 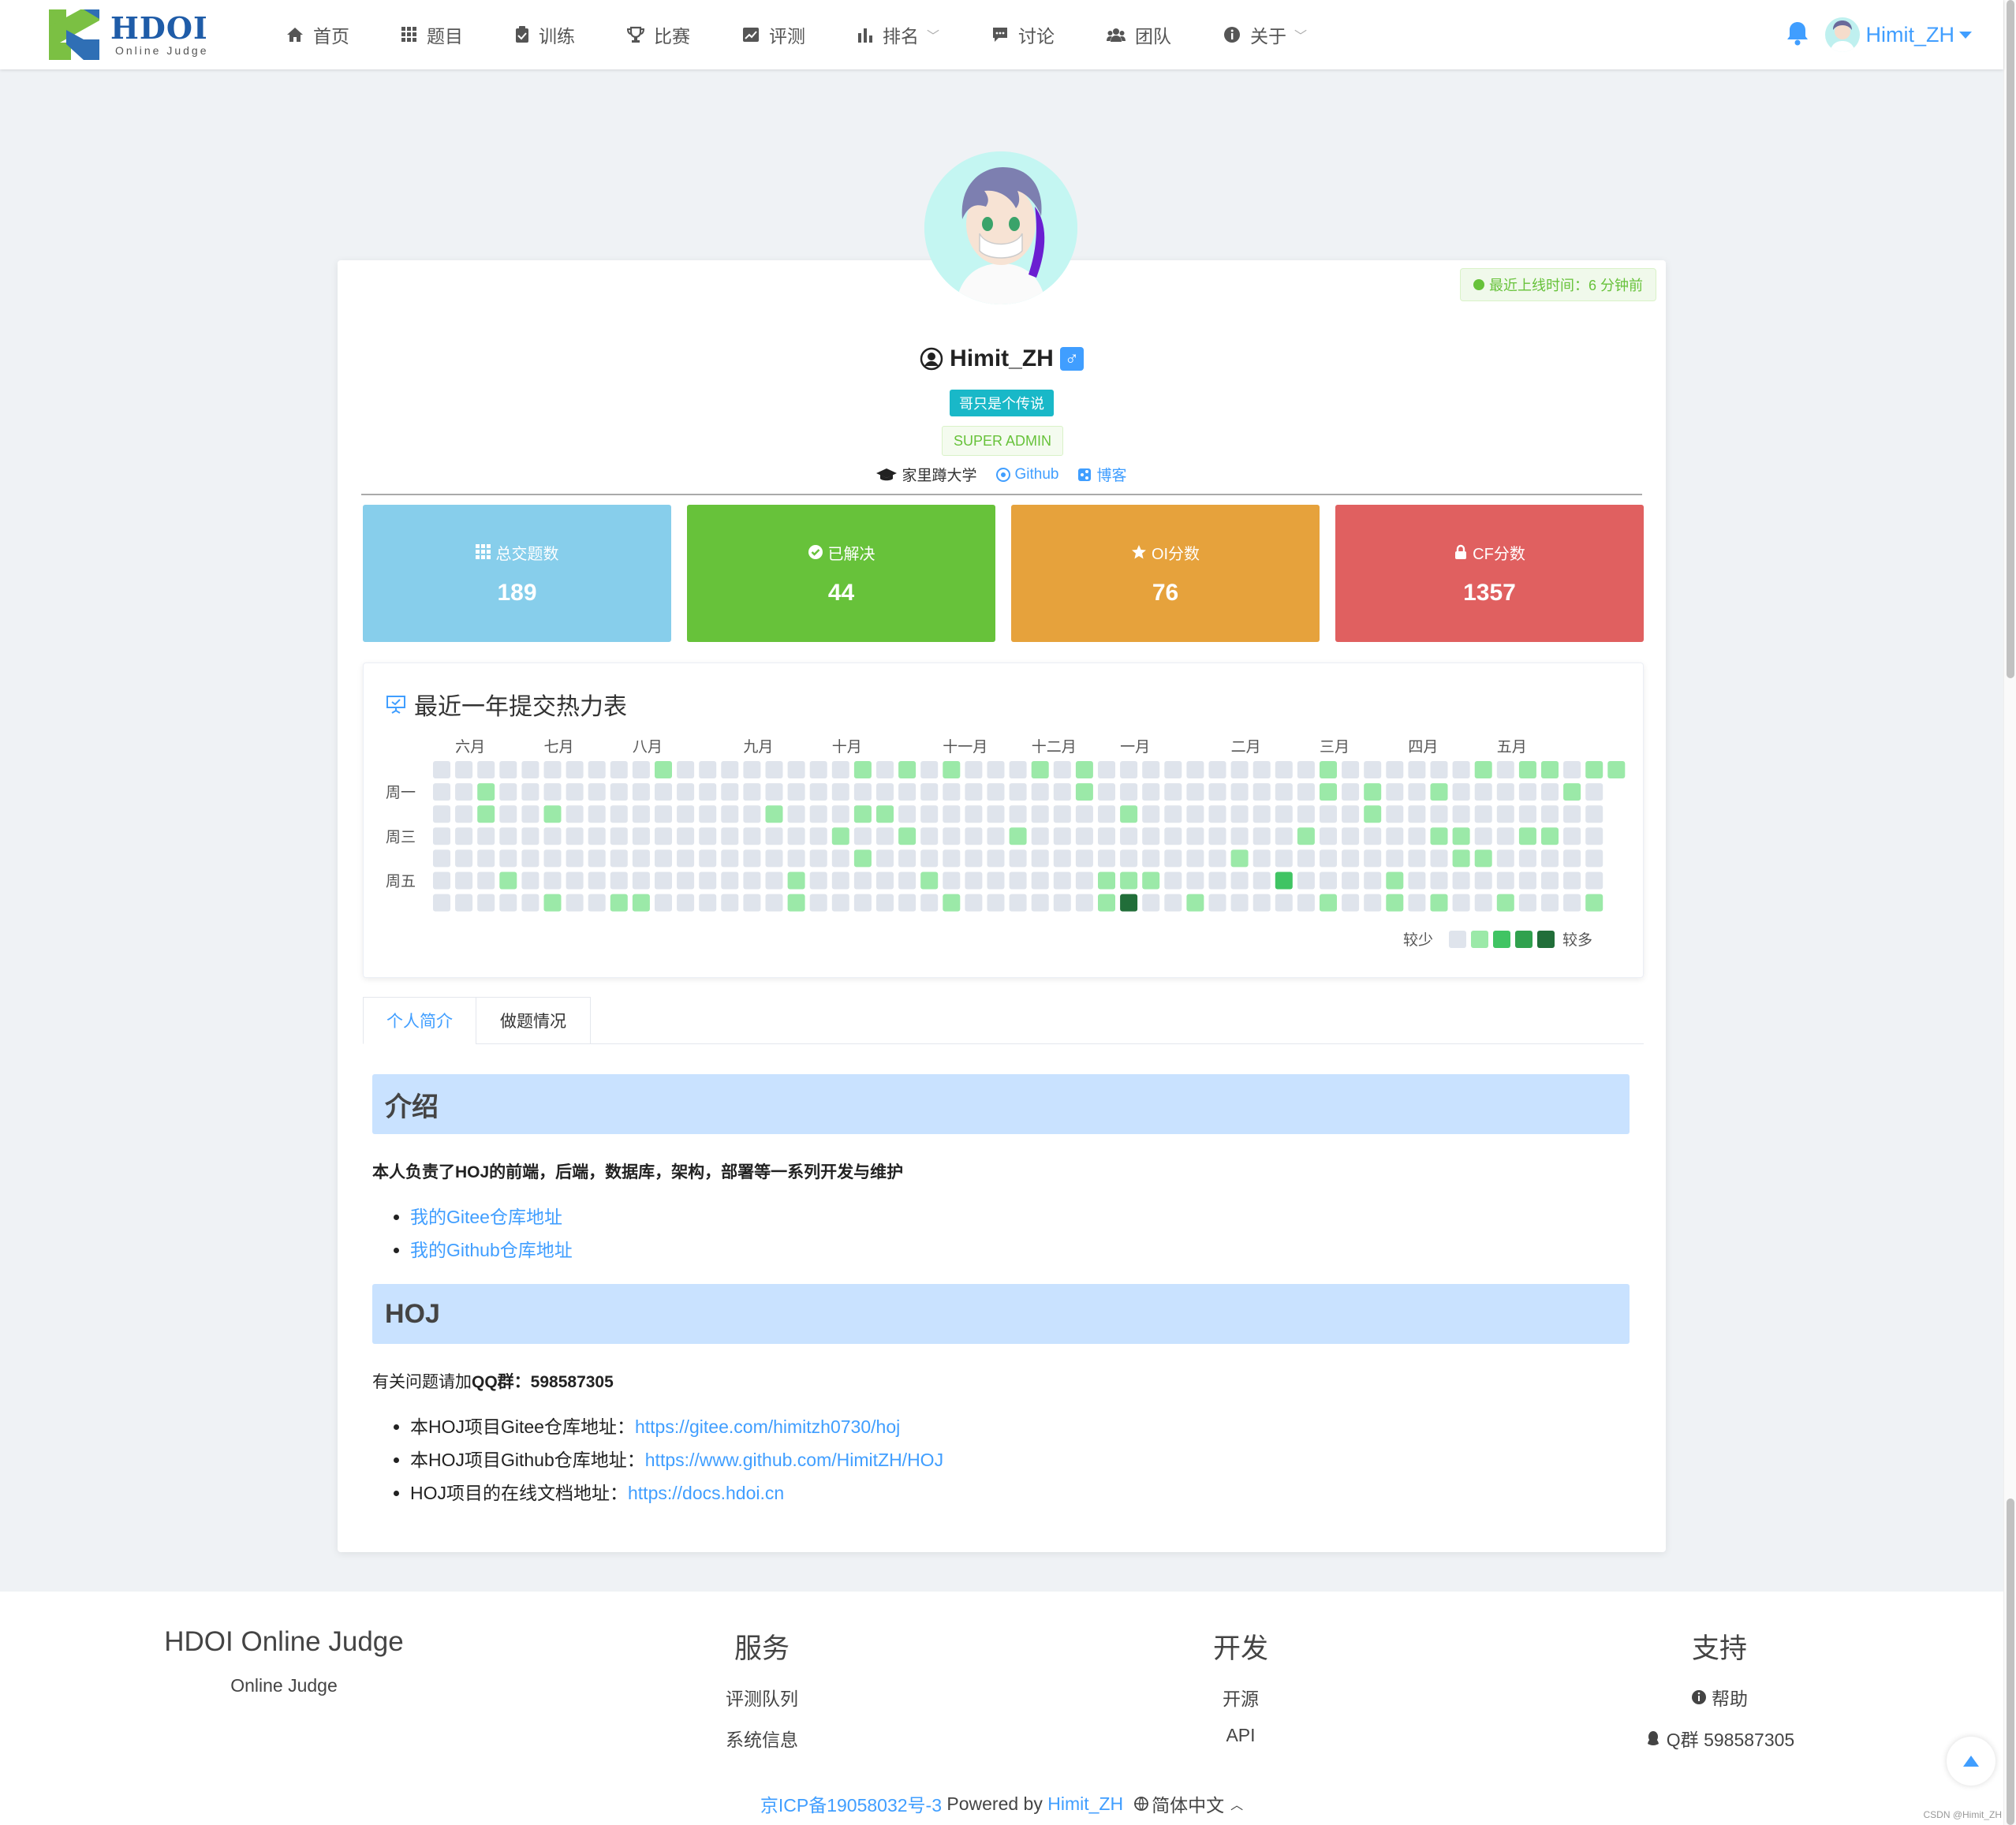 I want to click on nav-item-6: 讨论, so click(x=1023, y=34).